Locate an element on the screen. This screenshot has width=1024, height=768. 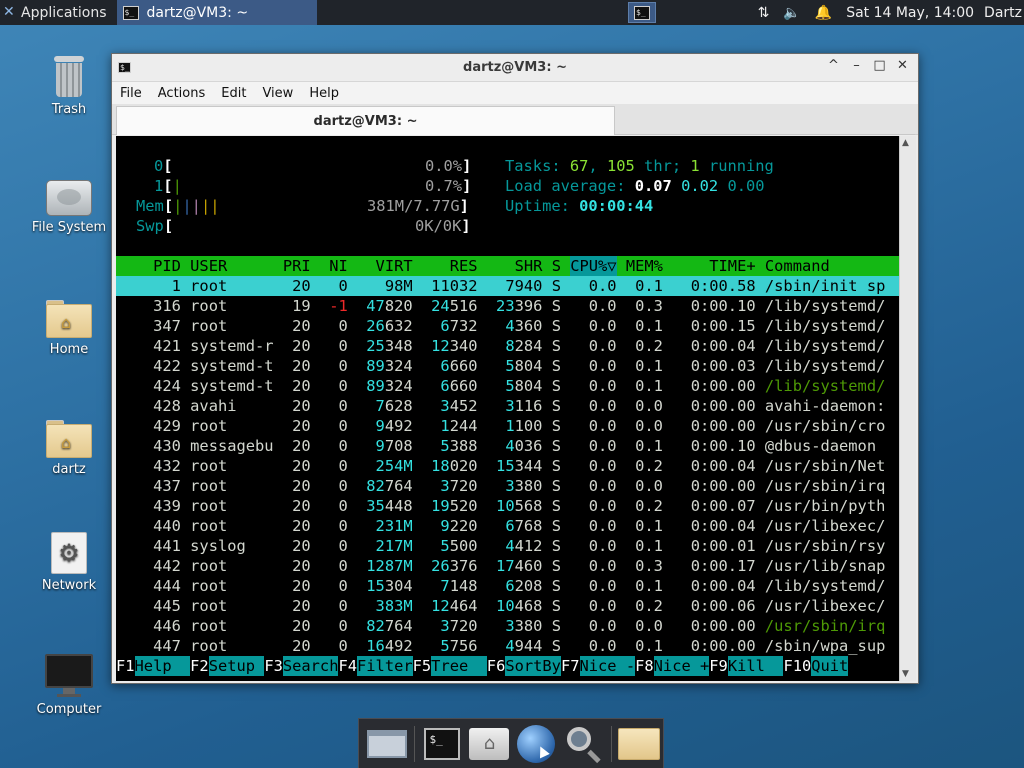
applications-menu-button: ✕ Applications is located at coordinates (56, 12).